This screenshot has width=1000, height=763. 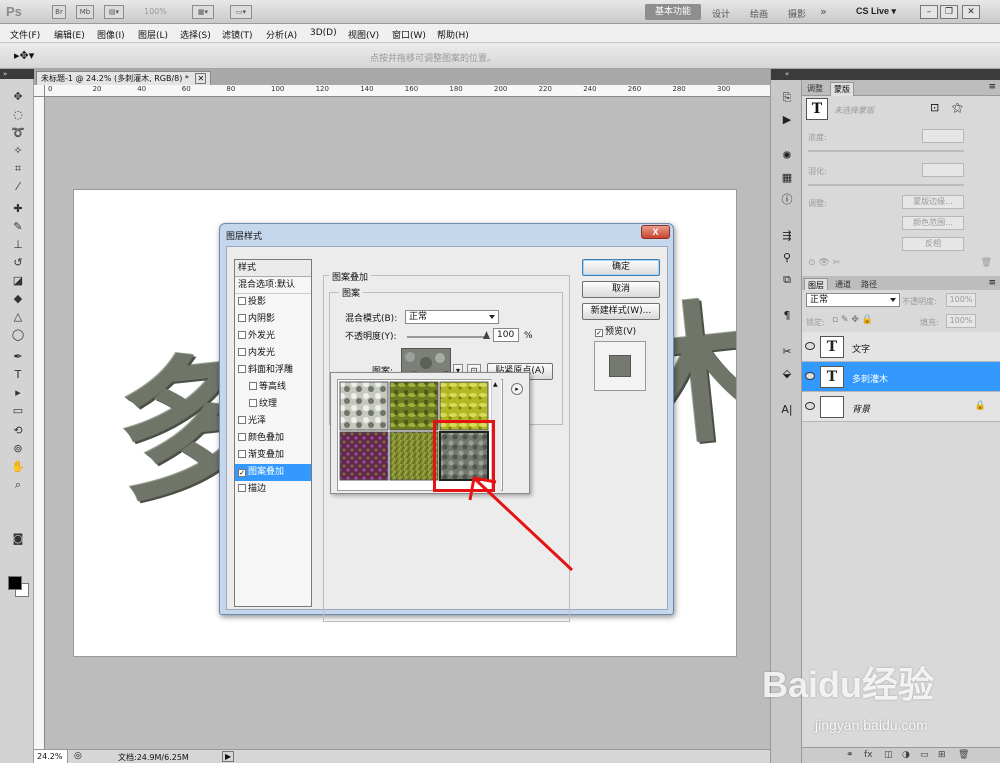 What do you see at coordinates (18, 431) in the screenshot?
I see `3d-rotate-tool-icon: ⟲` at bounding box center [18, 431].